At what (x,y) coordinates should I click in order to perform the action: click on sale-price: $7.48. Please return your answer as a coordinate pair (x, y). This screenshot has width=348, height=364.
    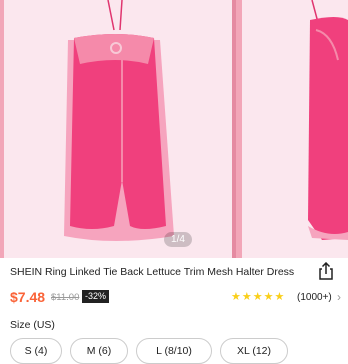
    Looking at the image, I should click on (28, 297).